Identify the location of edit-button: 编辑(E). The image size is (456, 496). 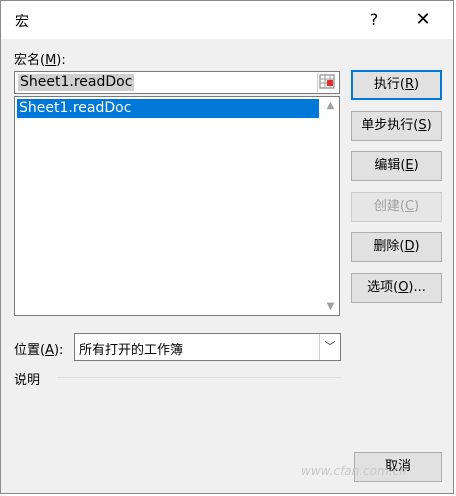
(396, 166).